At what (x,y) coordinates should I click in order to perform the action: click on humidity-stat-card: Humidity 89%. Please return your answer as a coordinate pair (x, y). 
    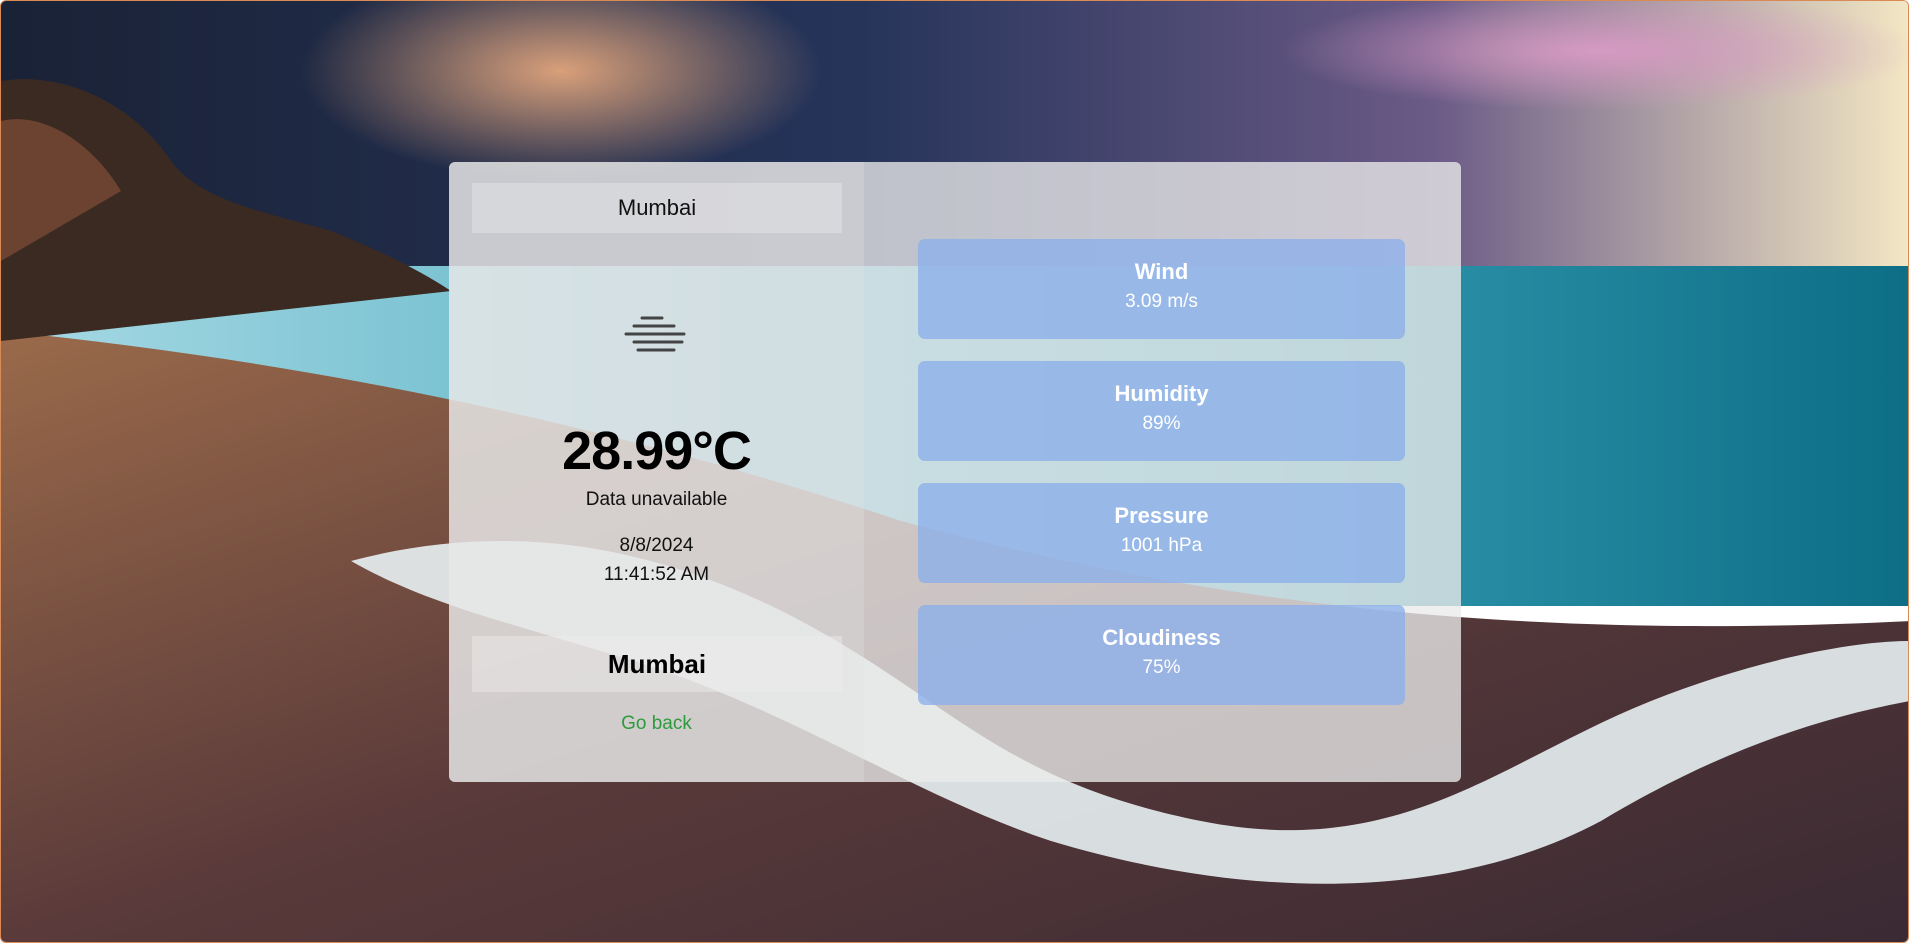
    Looking at the image, I should click on (1161, 411).